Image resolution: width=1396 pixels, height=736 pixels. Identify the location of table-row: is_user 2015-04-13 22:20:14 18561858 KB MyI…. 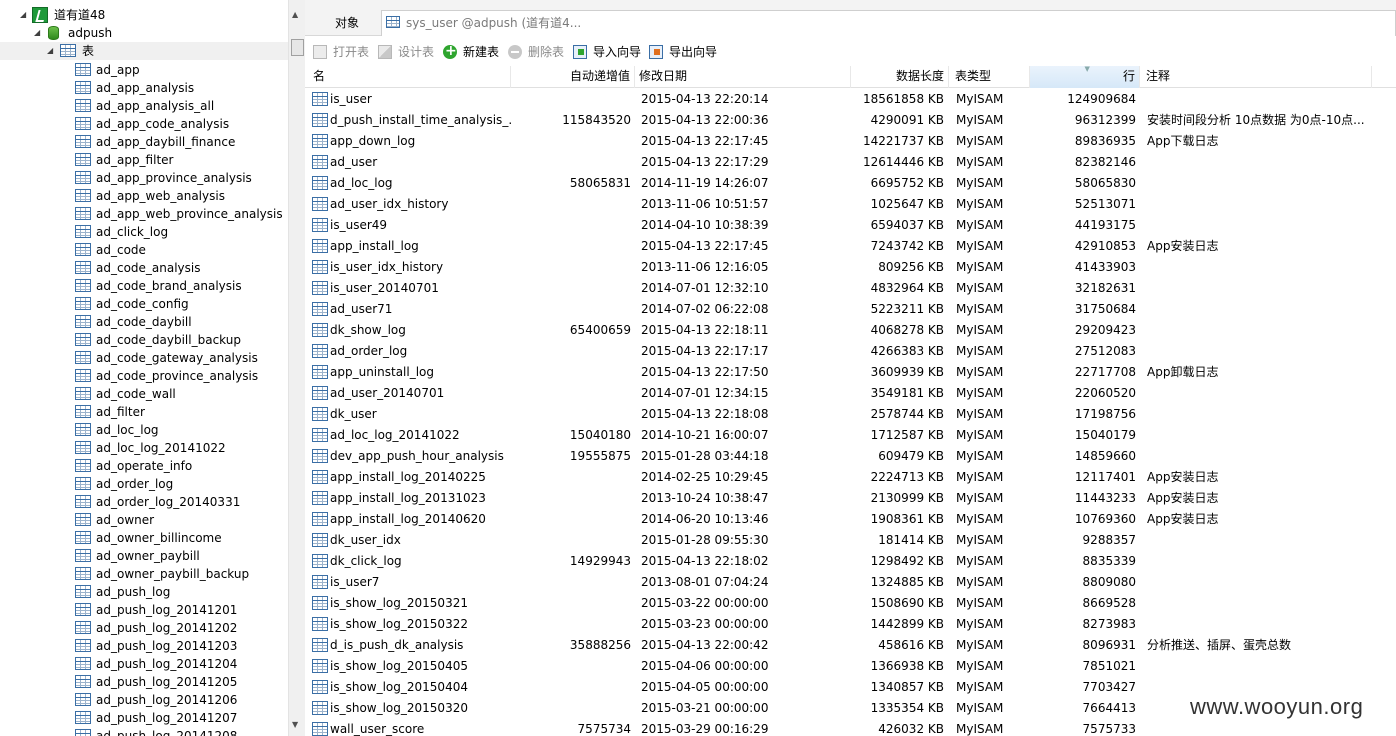
(850, 99).